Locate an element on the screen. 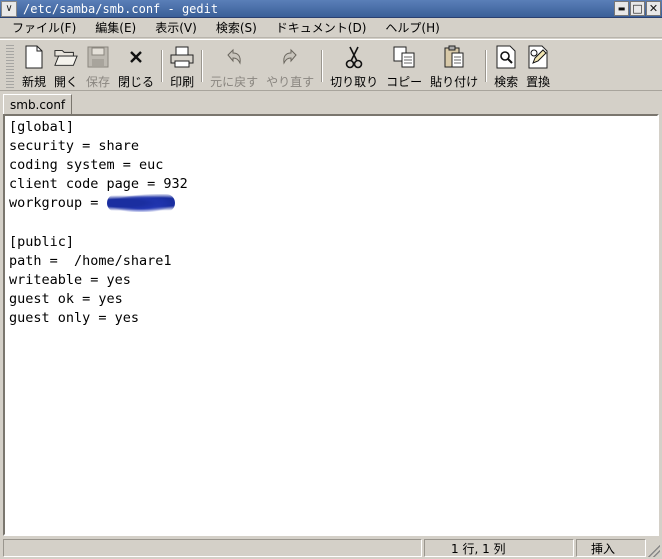 The image size is (662, 559). new-document-icon is located at coordinates (34, 57).